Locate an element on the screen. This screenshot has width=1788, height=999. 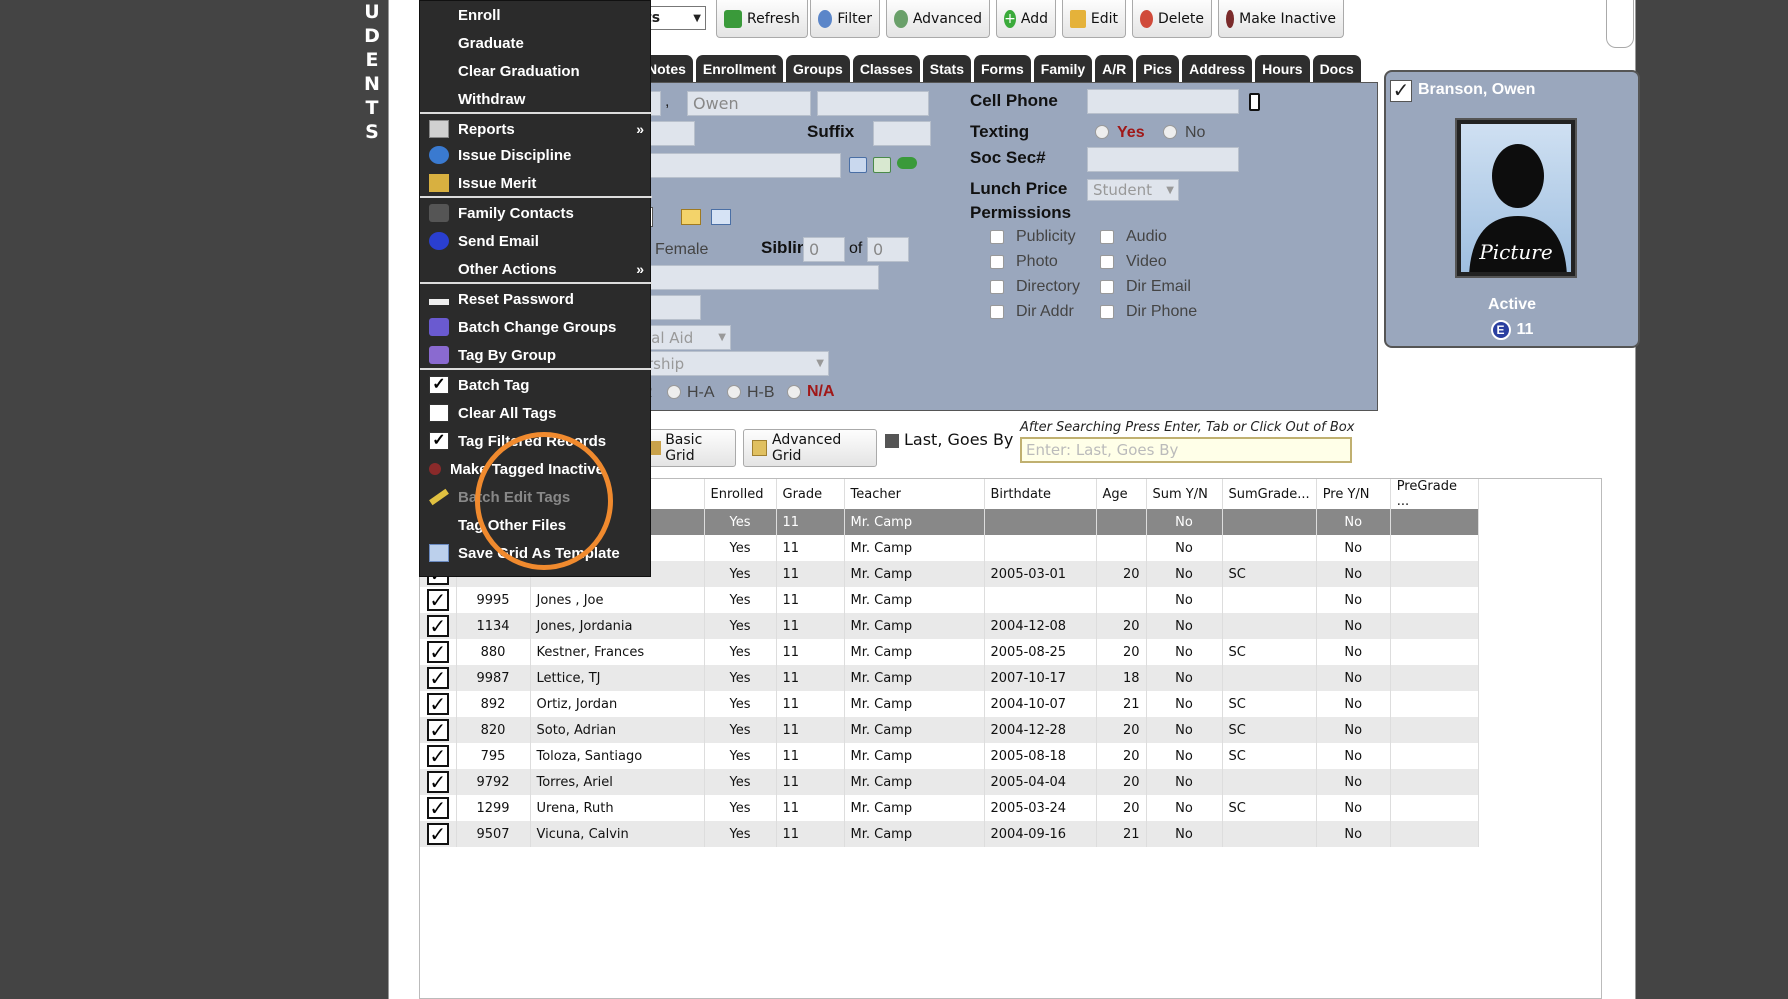
column-header: Enrolled is located at coordinates (740, 494).